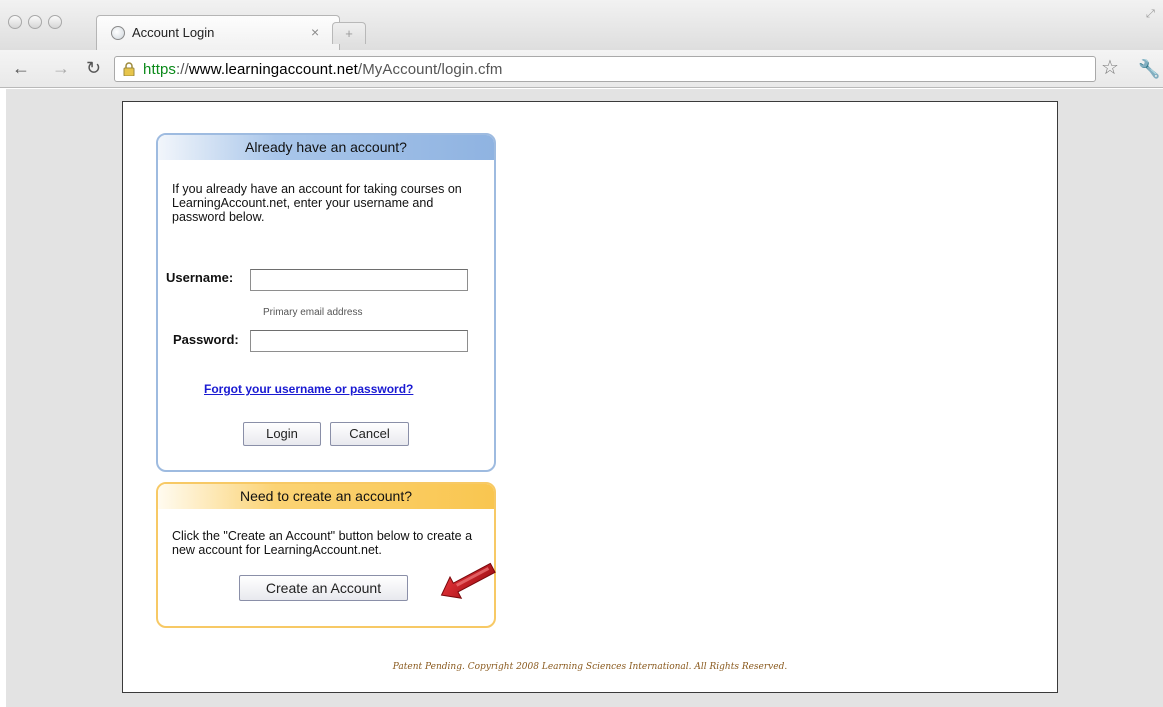  I want to click on back-arrow-icon: ←, so click(21, 68).